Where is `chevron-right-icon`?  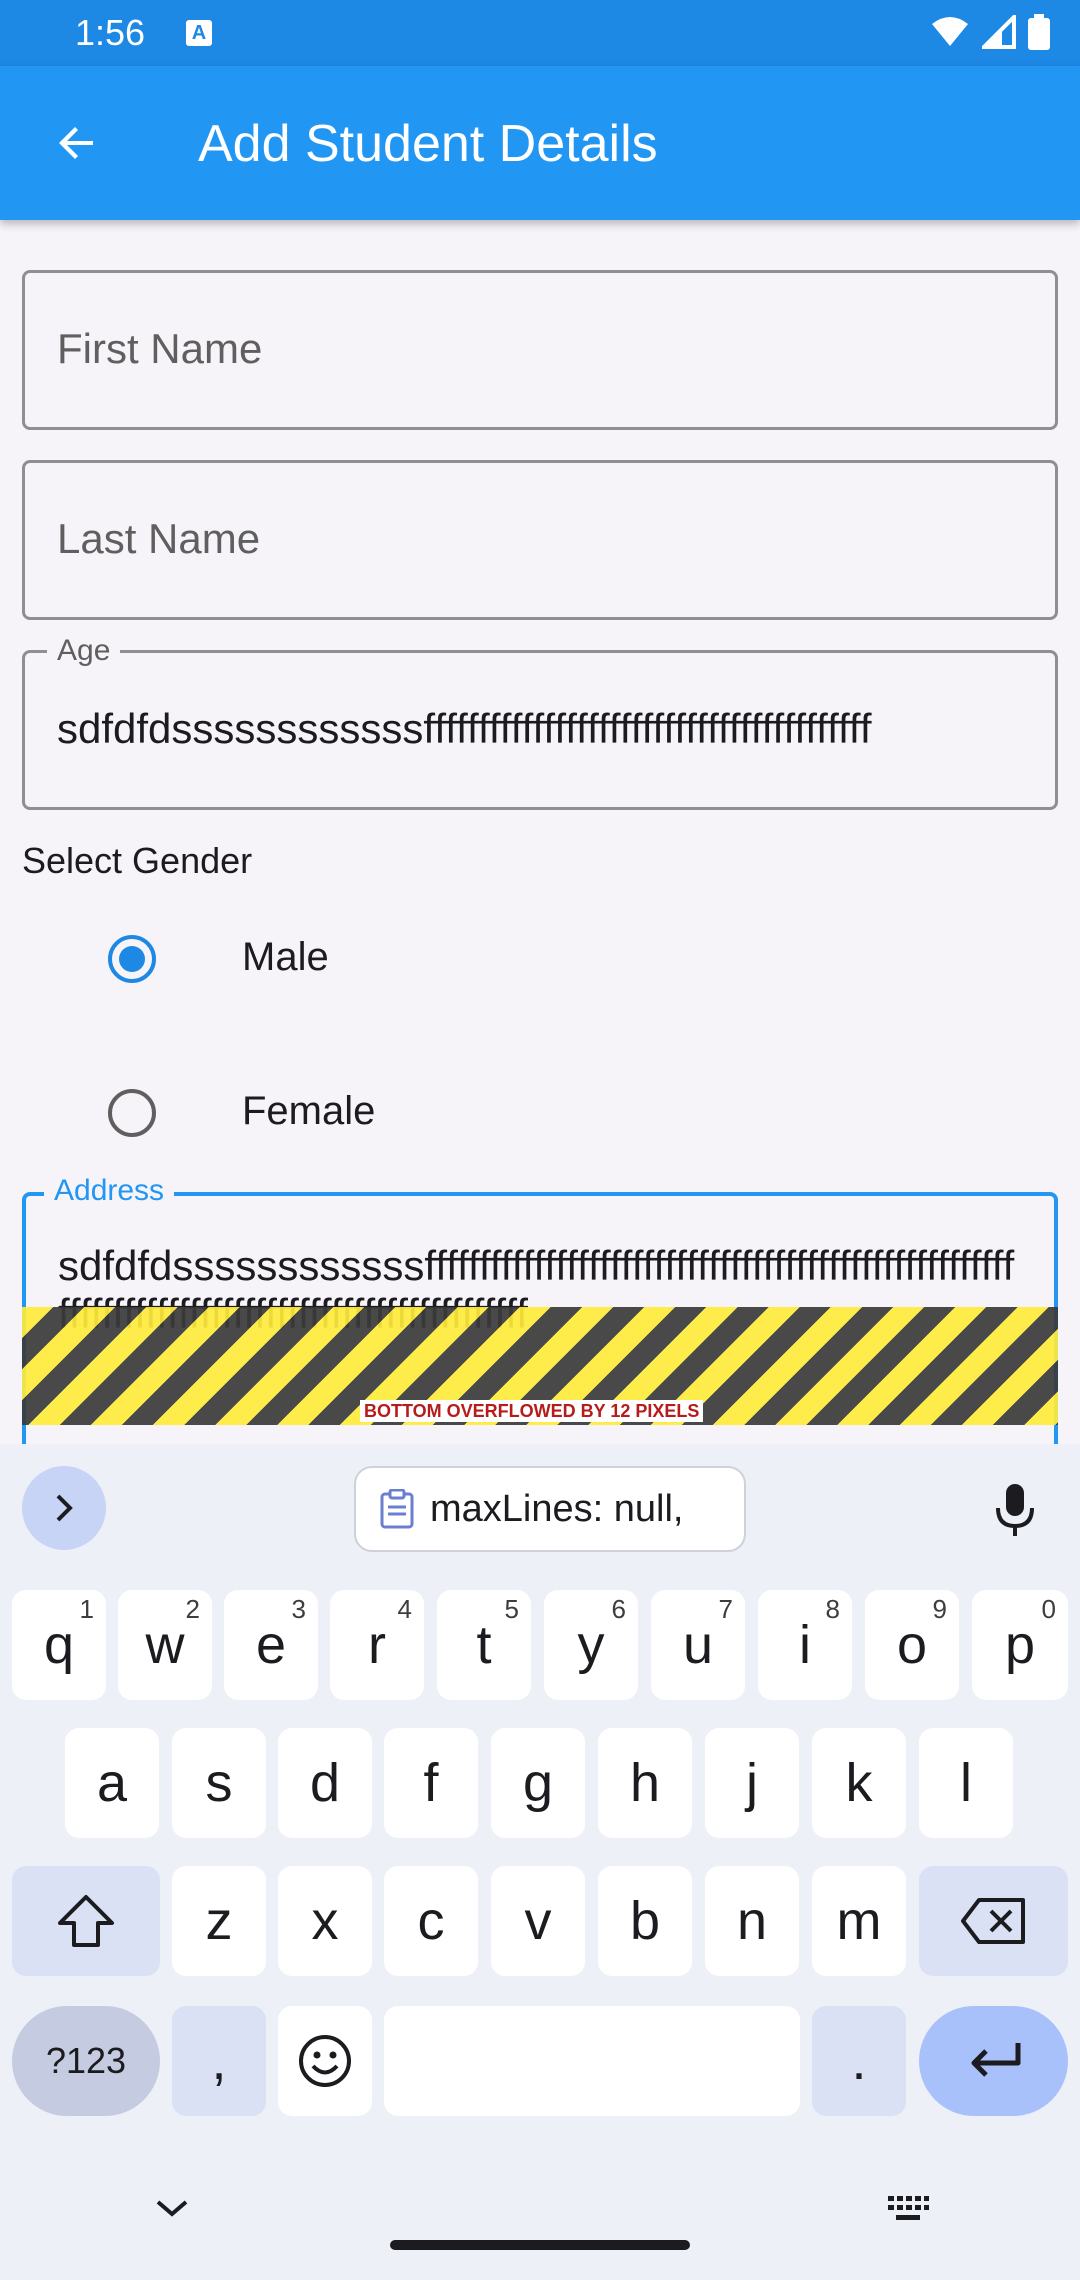
chevron-right-icon is located at coordinates (64, 1508).